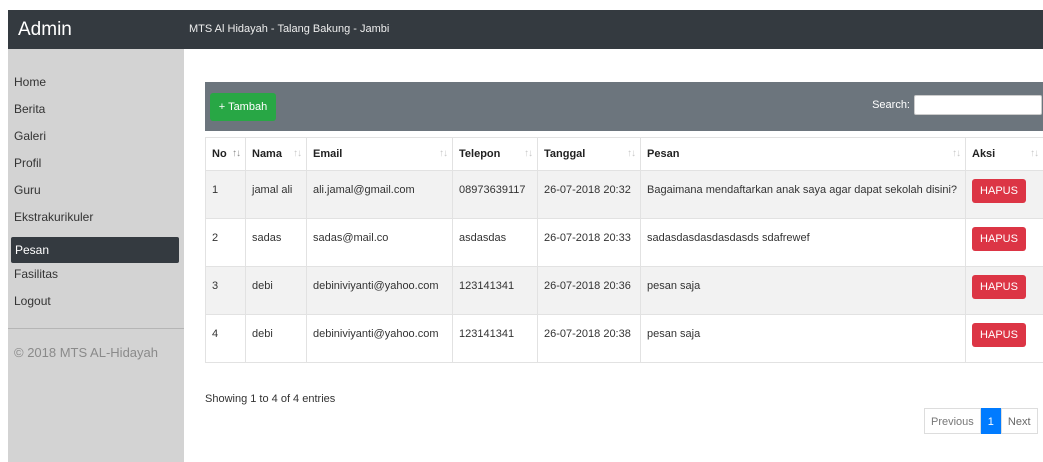  I want to click on sidebar-item-home: Home, so click(96, 88).